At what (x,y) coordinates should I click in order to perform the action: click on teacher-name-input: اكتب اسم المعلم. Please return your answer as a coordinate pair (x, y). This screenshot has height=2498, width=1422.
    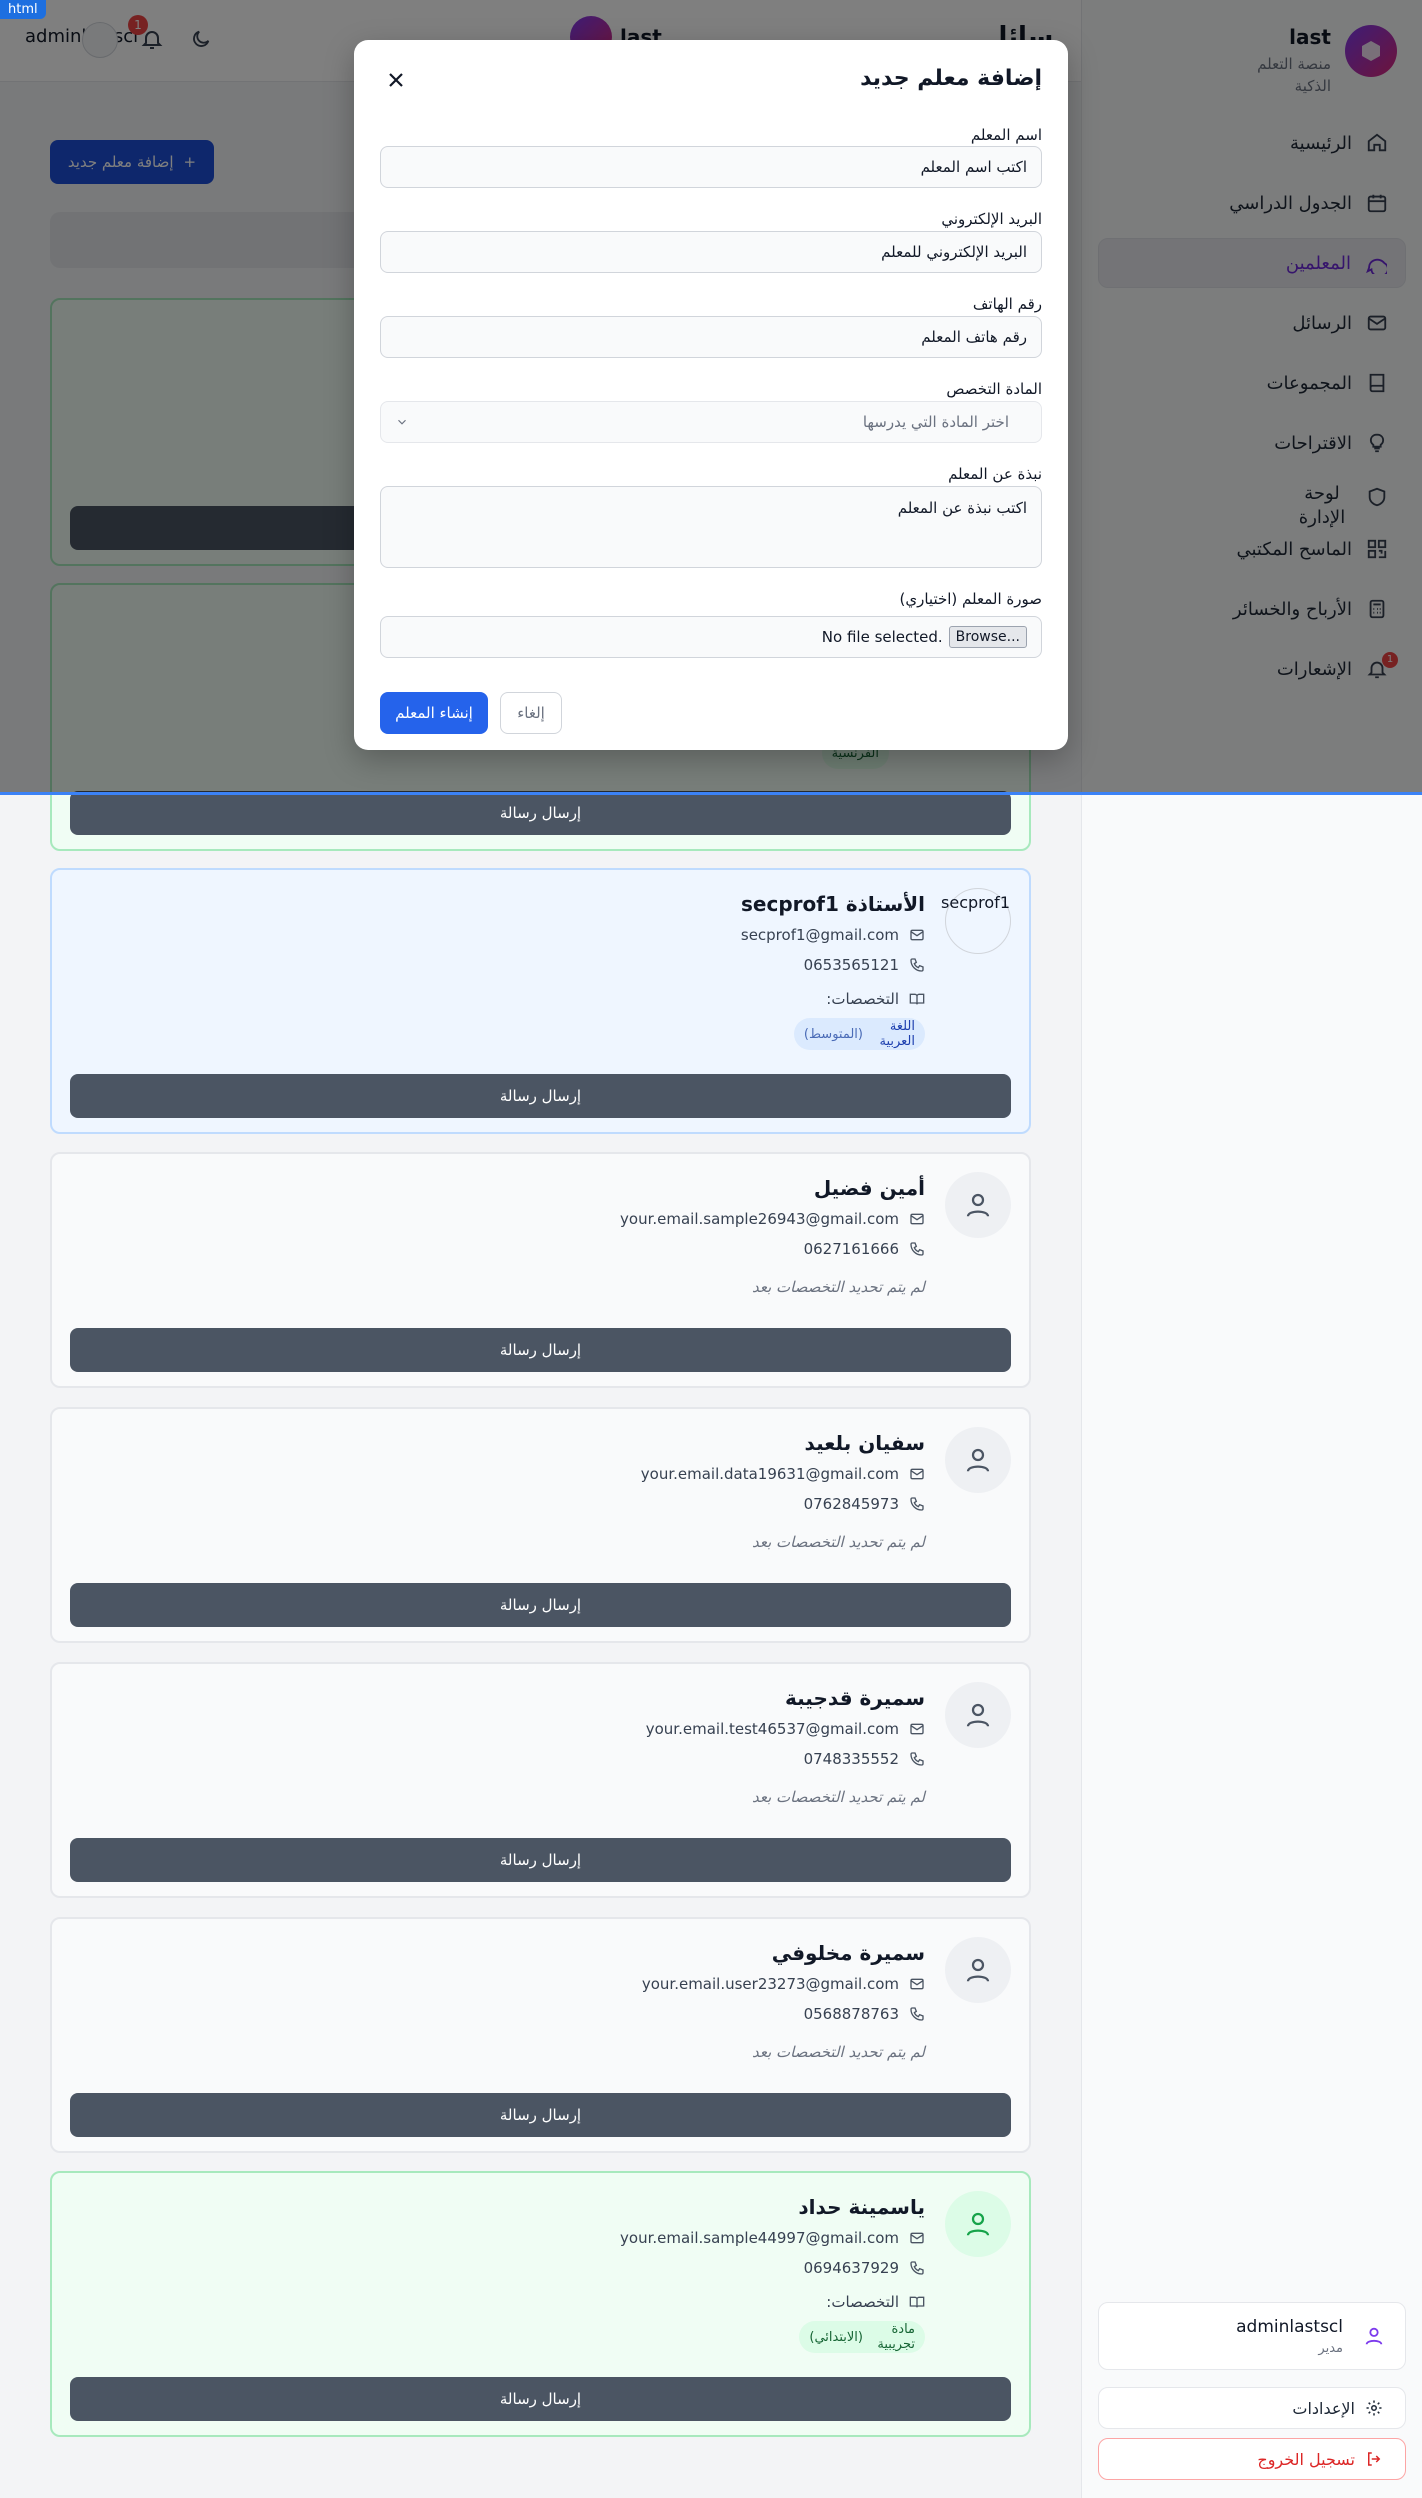
    Looking at the image, I should click on (711, 167).